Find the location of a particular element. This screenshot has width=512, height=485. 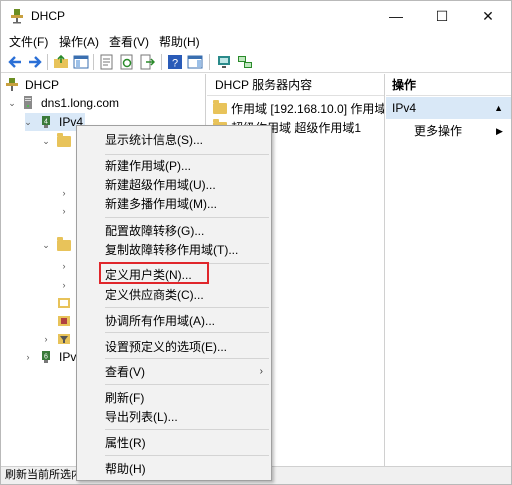

details-column-header: DHCP 服务器内容 is located at coordinates (295, 85).